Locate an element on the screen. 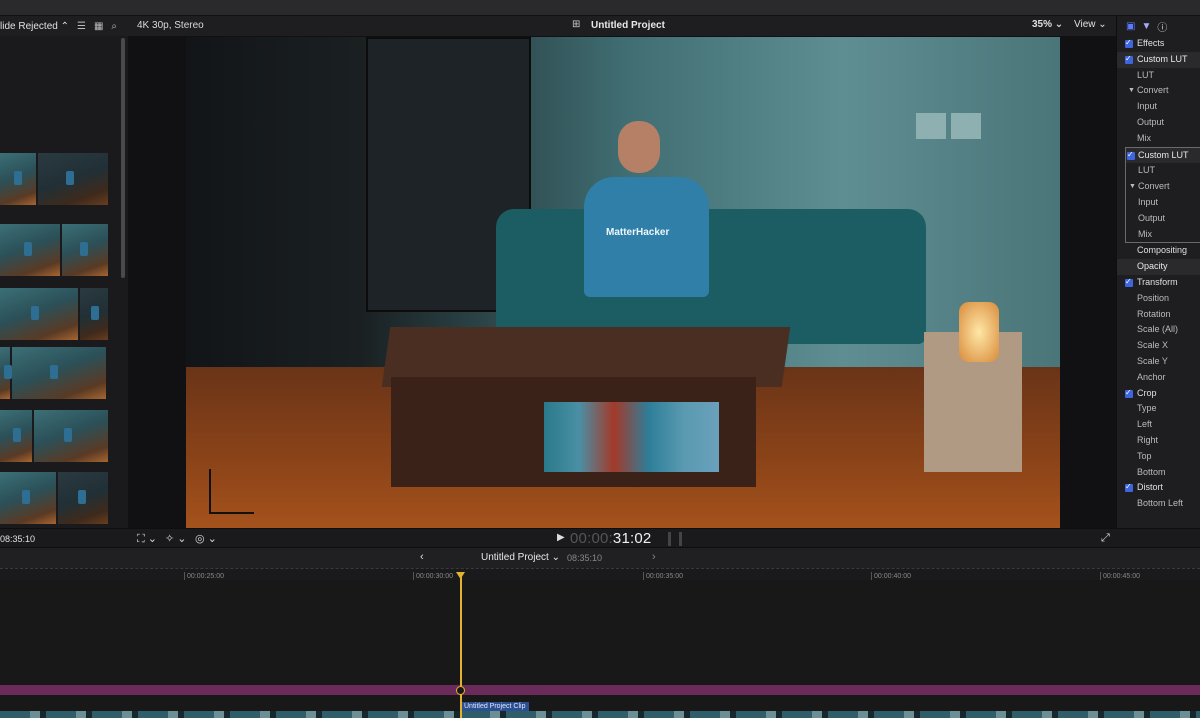 Image resolution: width=1200 pixels, height=718 pixels. play-icon: ▶ is located at coordinates (561, 537).